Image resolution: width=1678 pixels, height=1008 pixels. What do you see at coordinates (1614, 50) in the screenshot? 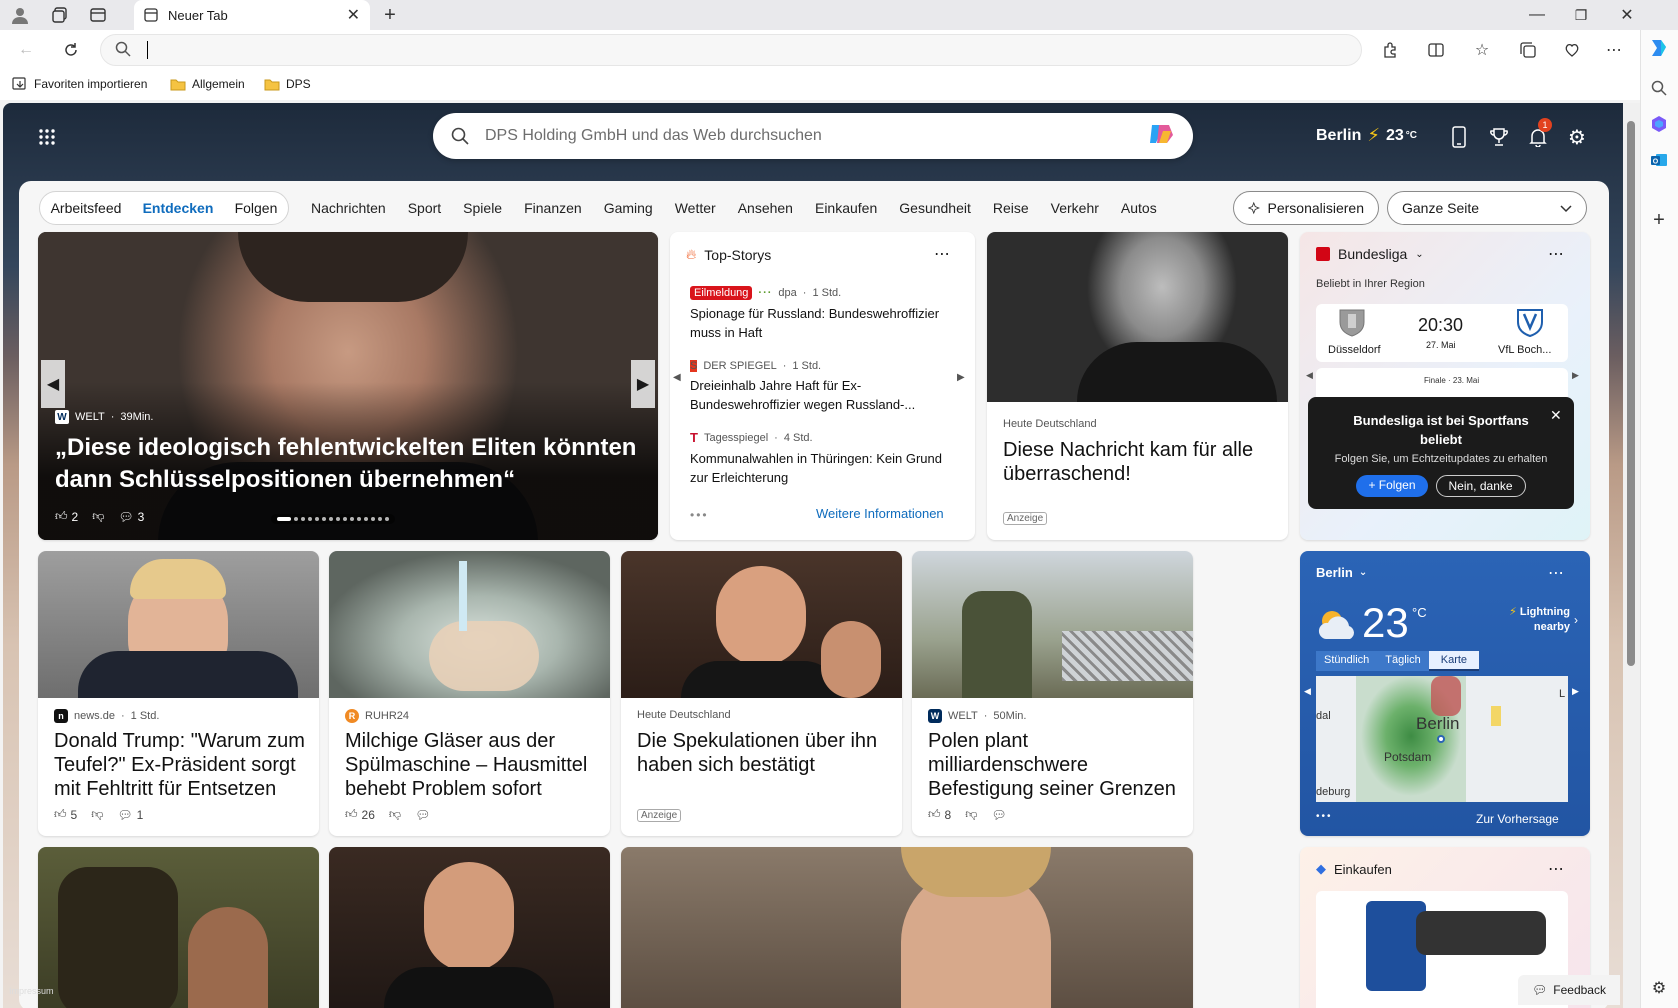
I see `more-menu-icon: ⋯` at bounding box center [1614, 50].